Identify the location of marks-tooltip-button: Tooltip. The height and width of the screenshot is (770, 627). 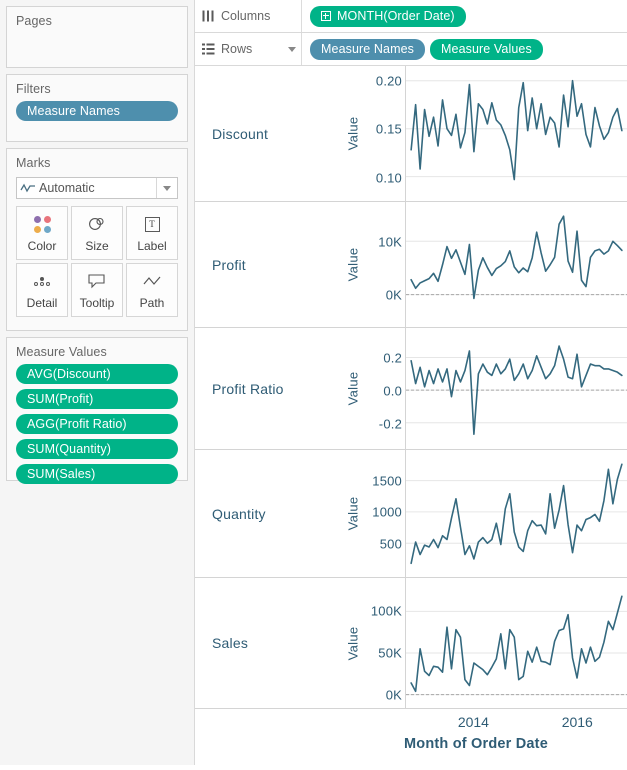
(97, 290).